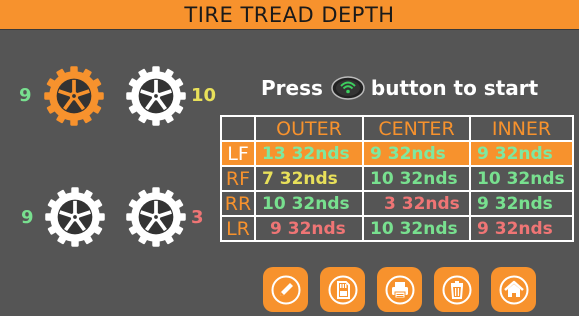 The width and height of the screenshot is (579, 316). I want to click on tire-rr-icon, so click(156, 217).